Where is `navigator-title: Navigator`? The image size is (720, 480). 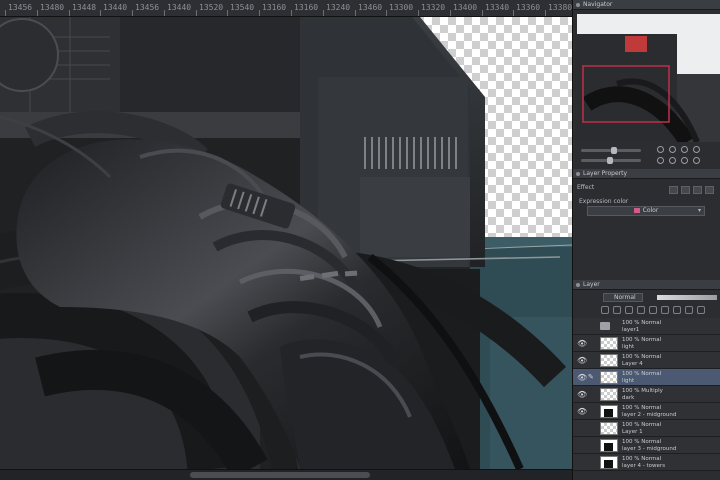 navigator-title: Navigator is located at coordinates (598, 4).